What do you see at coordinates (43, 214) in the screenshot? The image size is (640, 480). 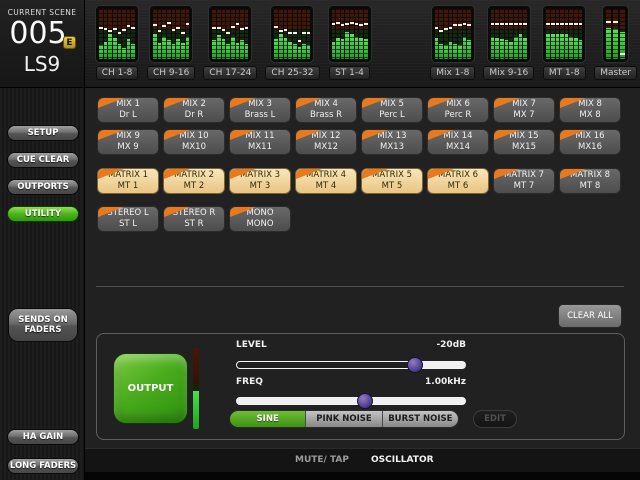 I see `sidebar-button-utility: UTILITY` at bounding box center [43, 214].